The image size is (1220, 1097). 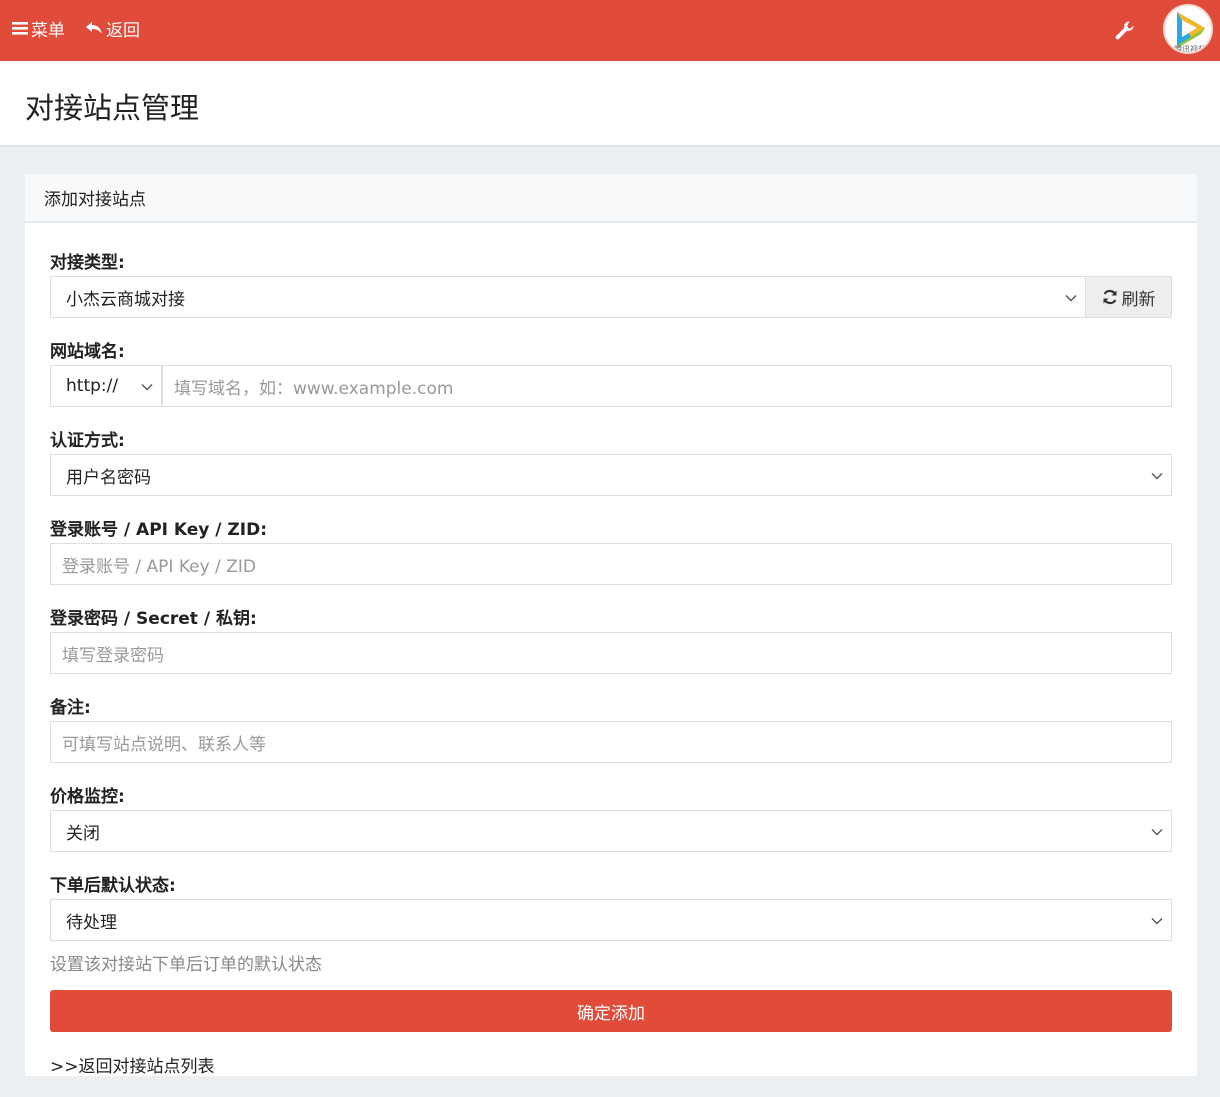 I want to click on price-monitor-label: 价格监控:, so click(x=87, y=797).